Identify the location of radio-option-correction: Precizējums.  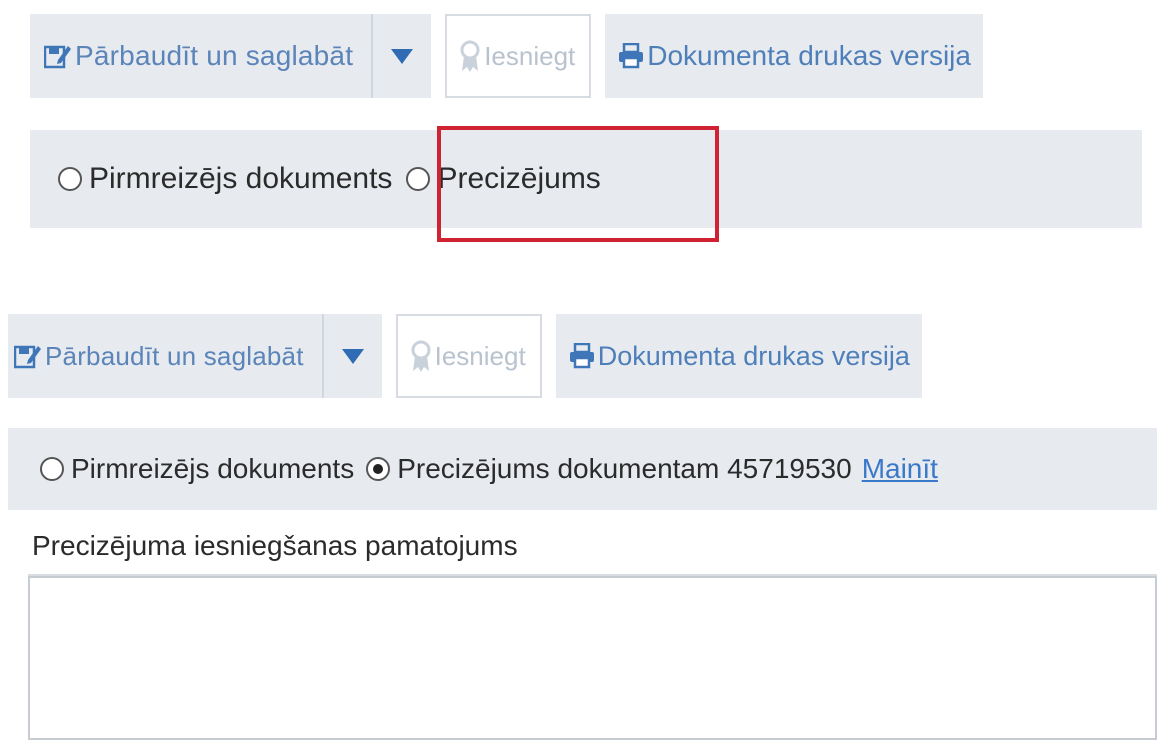
(503, 179).